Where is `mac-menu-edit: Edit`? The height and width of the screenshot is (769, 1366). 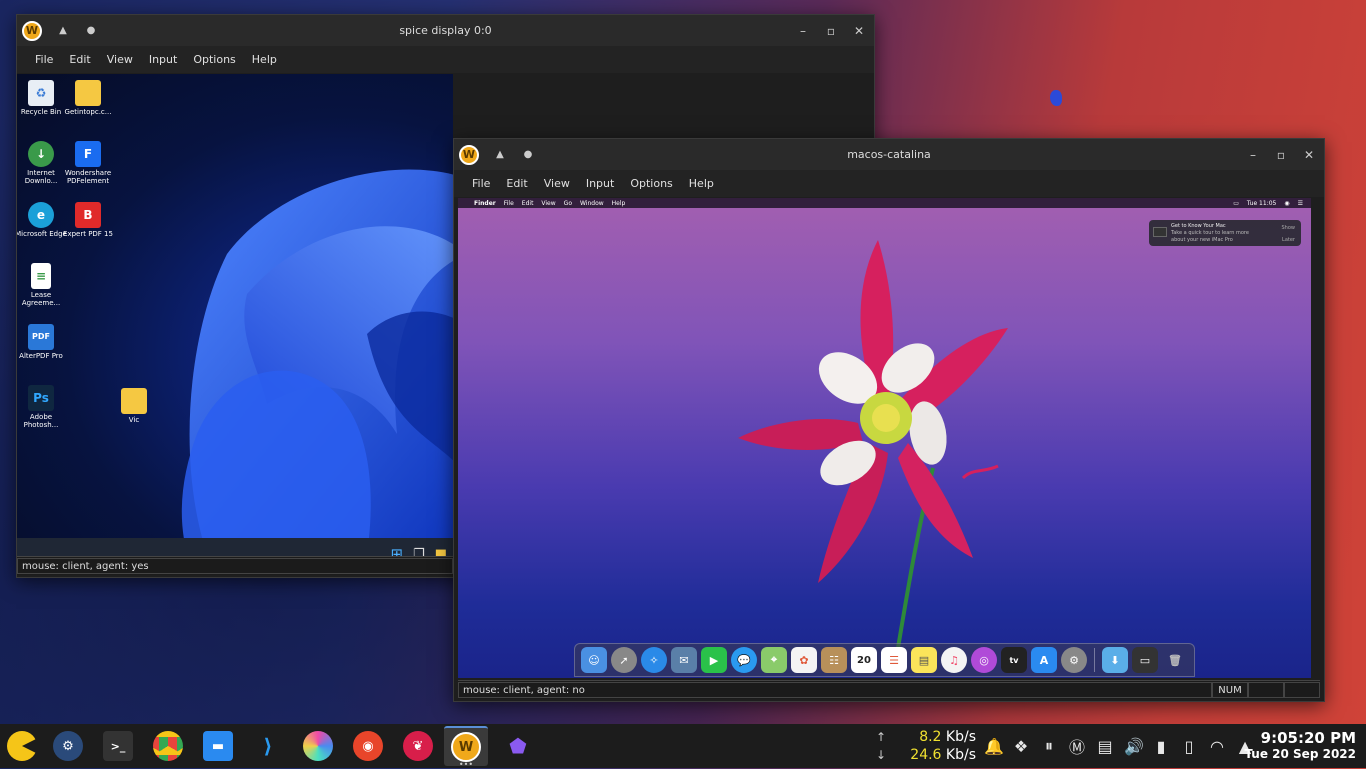 mac-menu-edit: Edit is located at coordinates (528, 203).